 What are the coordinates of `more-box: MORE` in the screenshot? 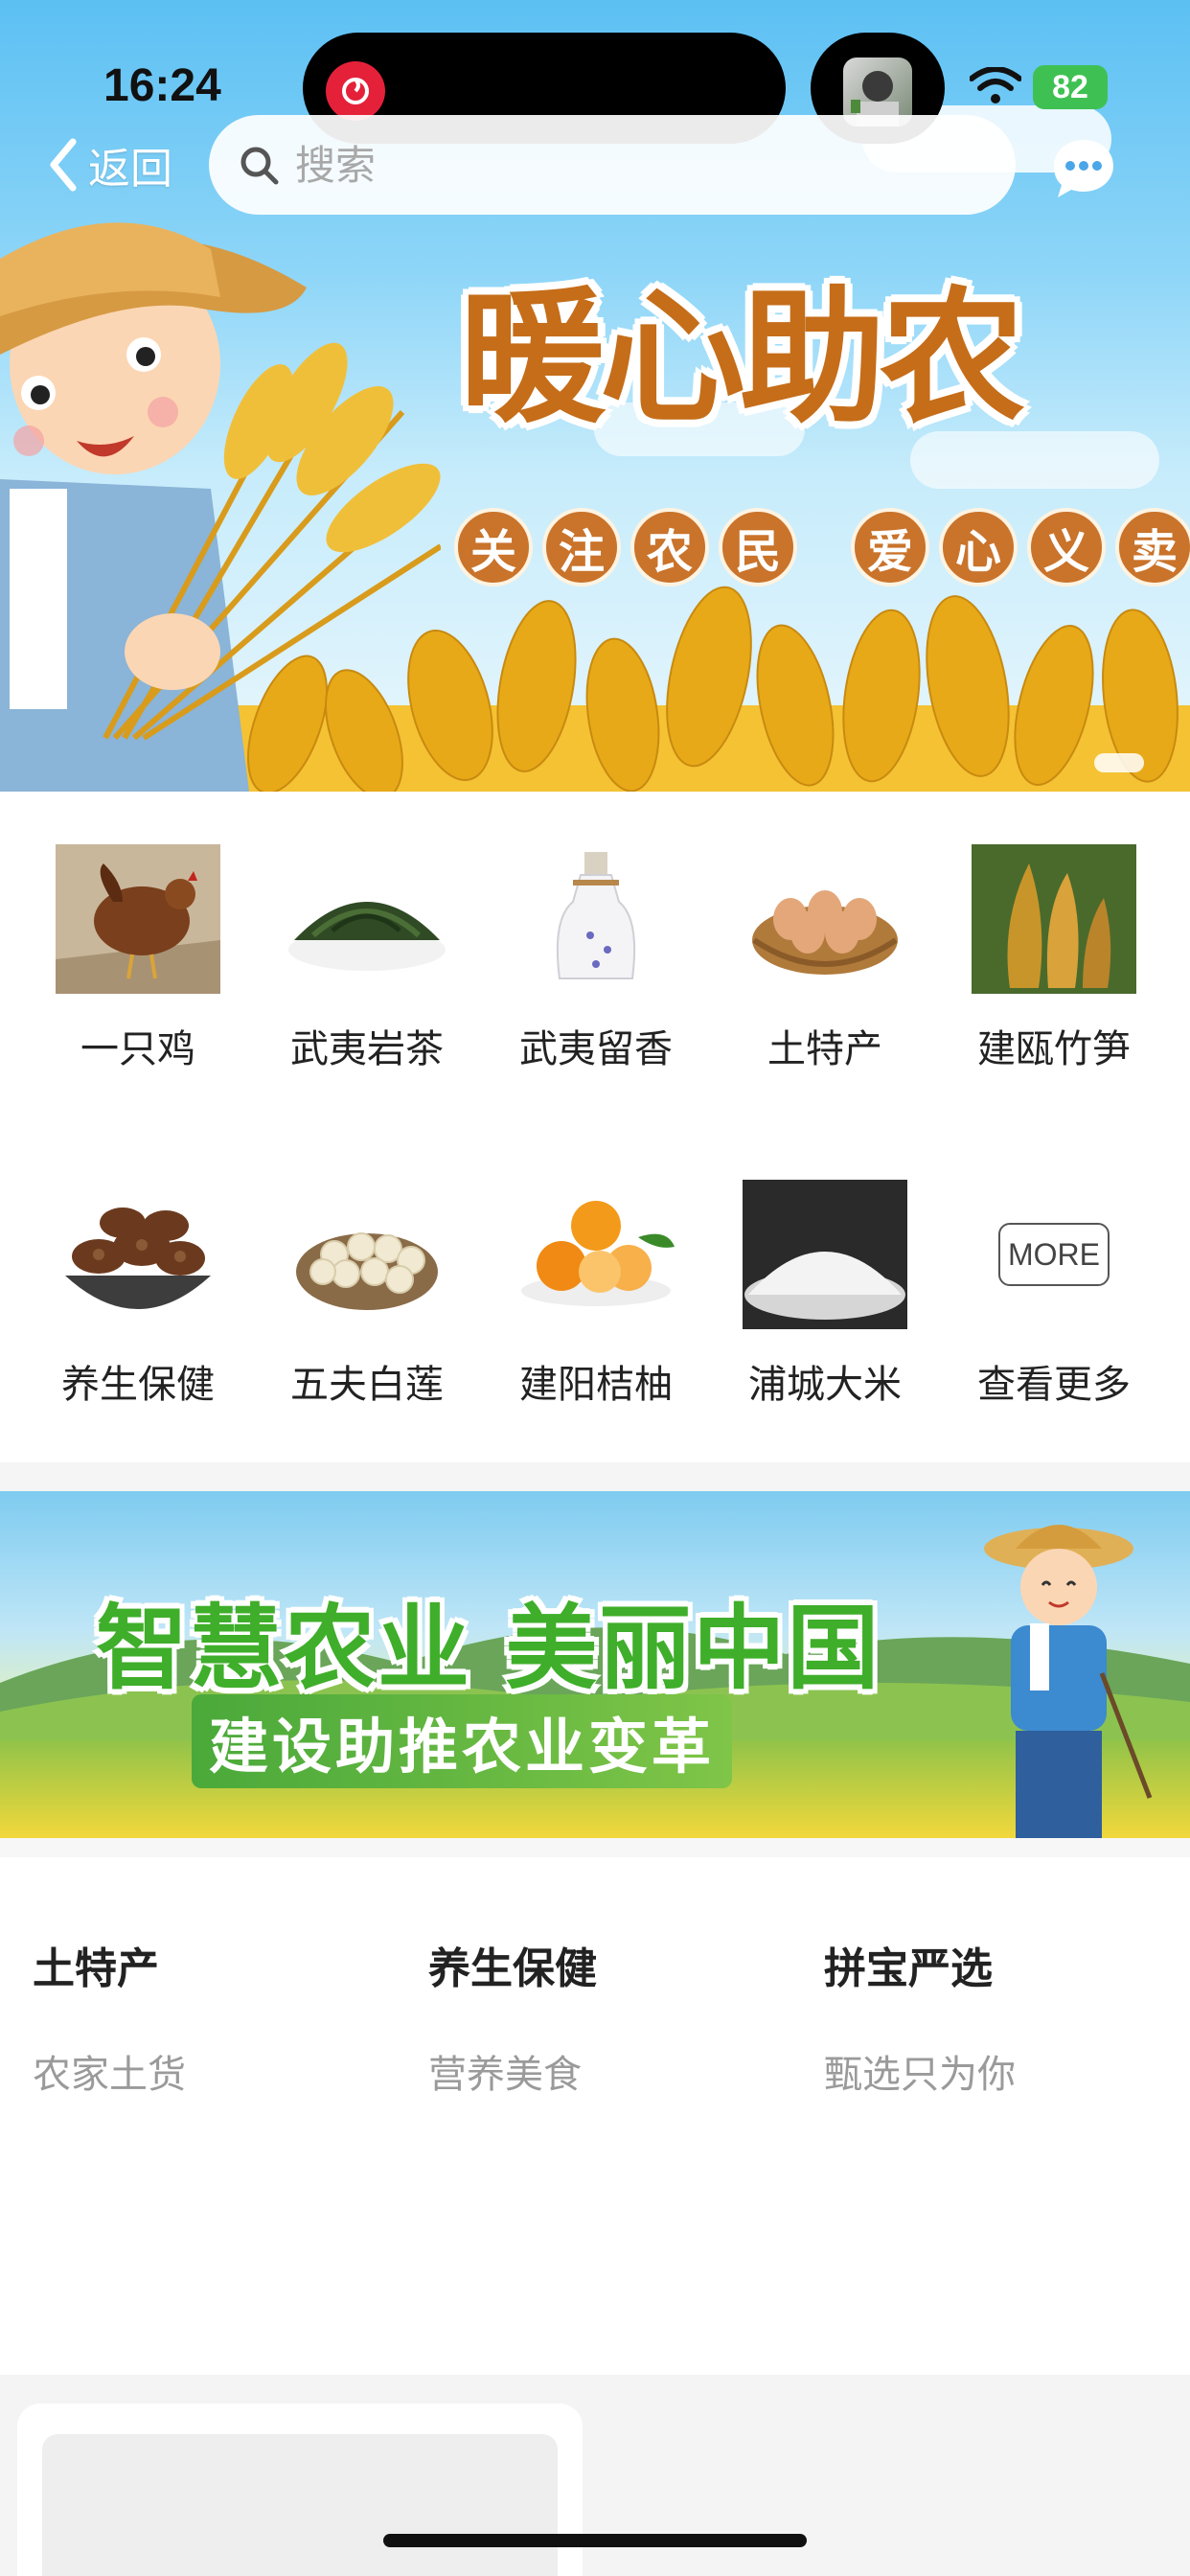 It's located at (1054, 1254).